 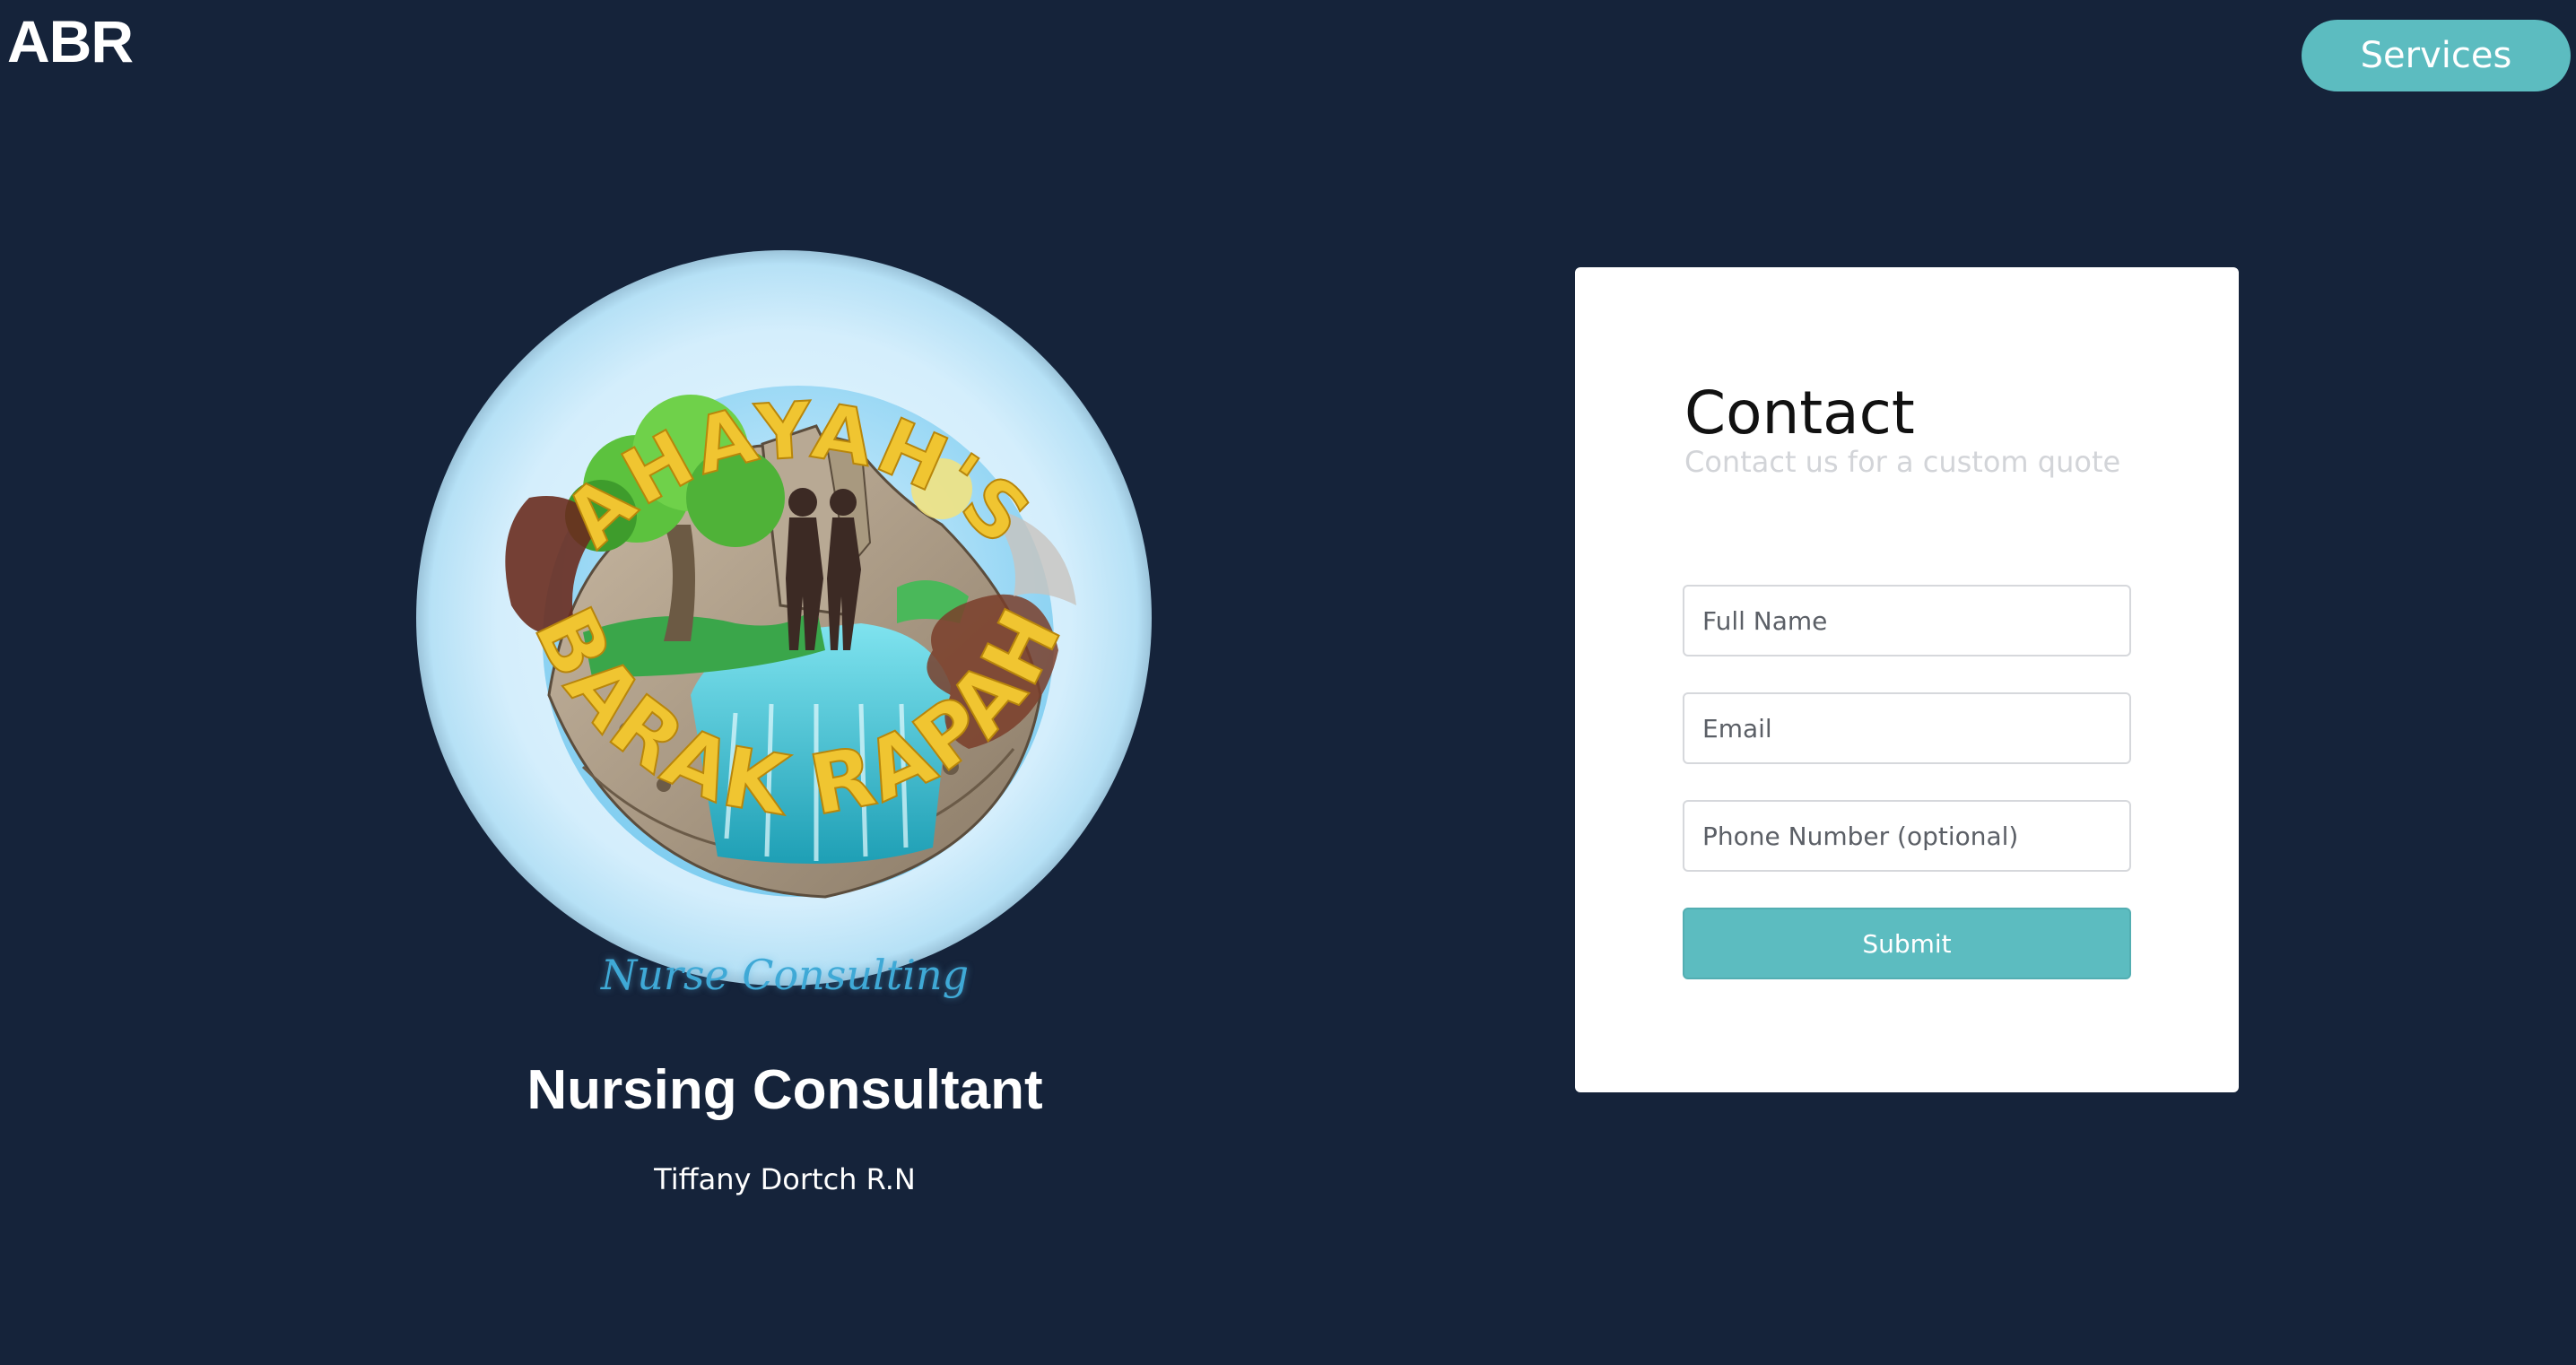 What do you see at coordinates (785, 1179) in the screenshot?
I see `hero-subtitle: Tiffany Dortch R.N` at bounding box center [785, 1179].